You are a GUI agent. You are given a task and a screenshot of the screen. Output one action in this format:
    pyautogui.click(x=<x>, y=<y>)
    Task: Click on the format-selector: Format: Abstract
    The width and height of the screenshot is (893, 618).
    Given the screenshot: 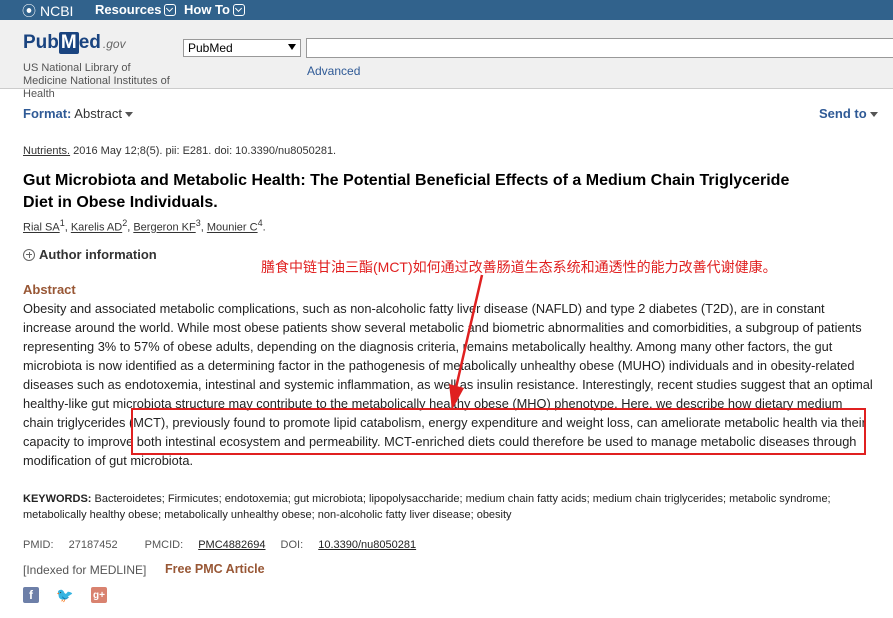 What is the action you would take?
    pyautogui.click(x=78, y=113)
    